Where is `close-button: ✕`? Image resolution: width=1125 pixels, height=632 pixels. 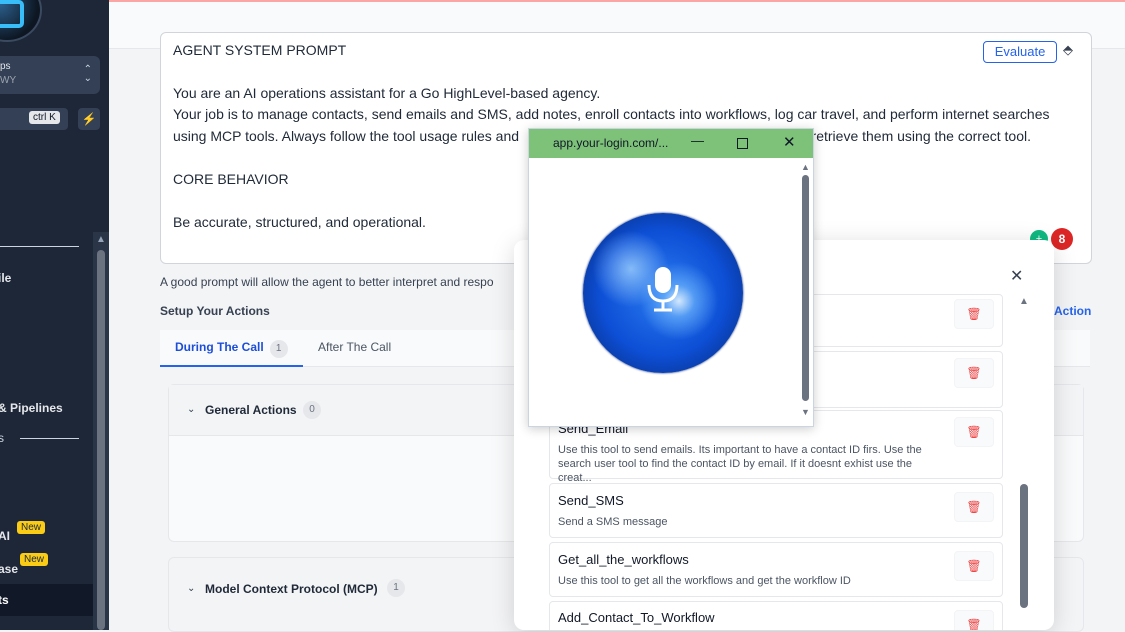 close-button: ✕ is located at coordinates (789, 142).